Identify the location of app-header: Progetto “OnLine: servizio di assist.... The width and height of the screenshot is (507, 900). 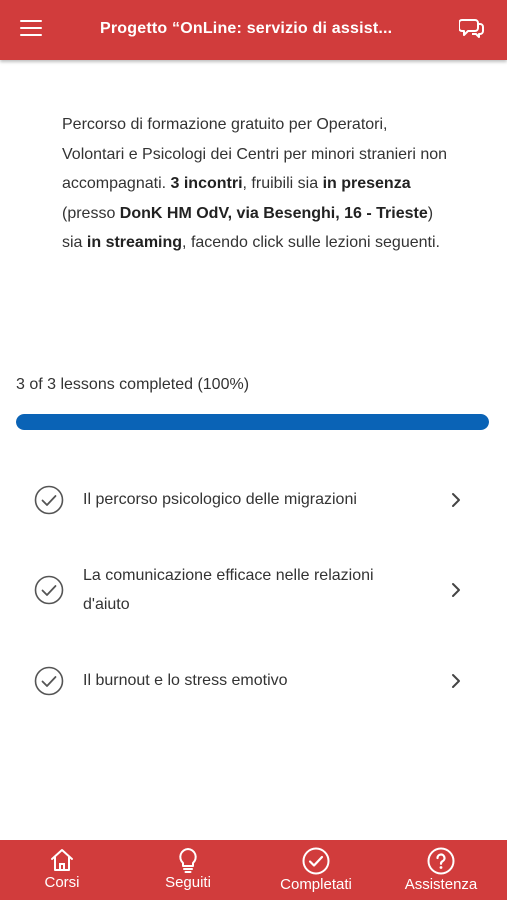
(253, 30).